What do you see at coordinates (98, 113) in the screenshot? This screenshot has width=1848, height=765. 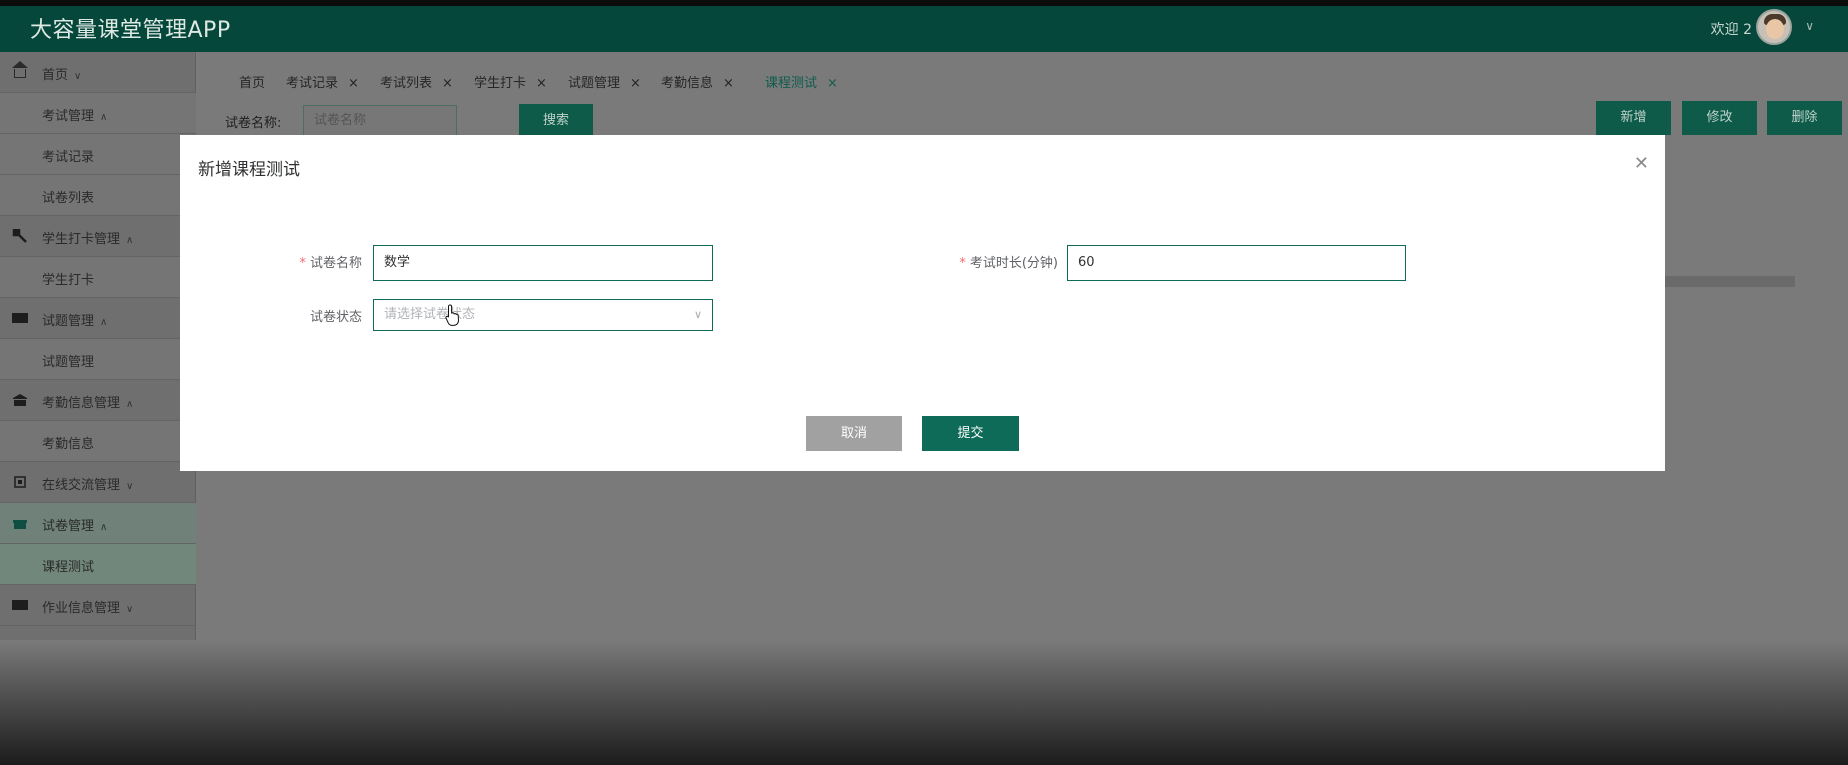 I see `sidebar-item-exam-mgmt: 考试管理 ∧` at bounding box center [98, 113].